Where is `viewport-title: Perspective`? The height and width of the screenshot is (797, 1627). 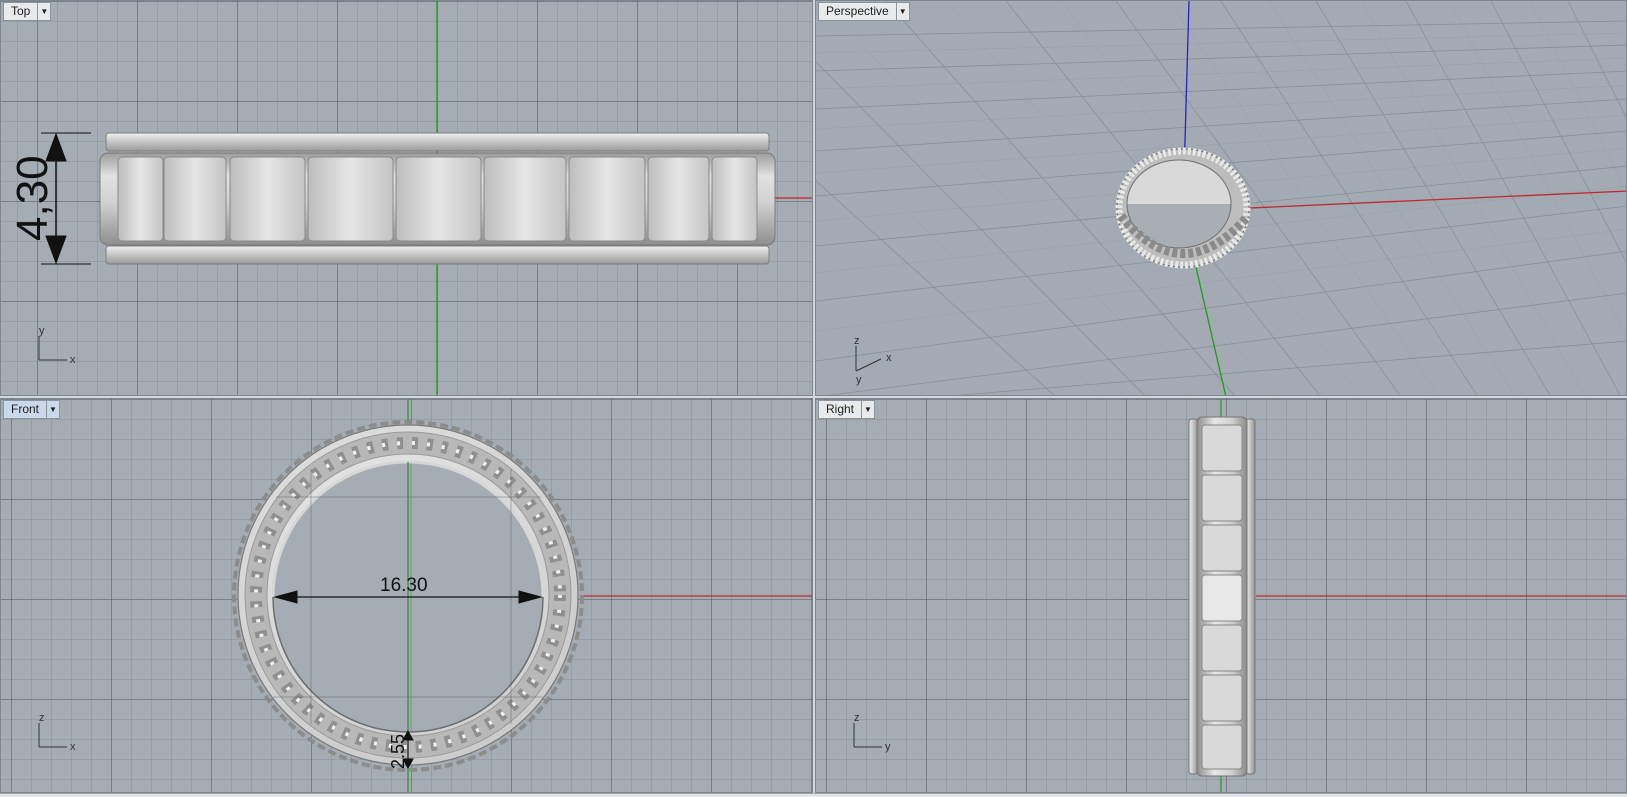
viewport-title: Perspective is located at coordinates (857, 11).